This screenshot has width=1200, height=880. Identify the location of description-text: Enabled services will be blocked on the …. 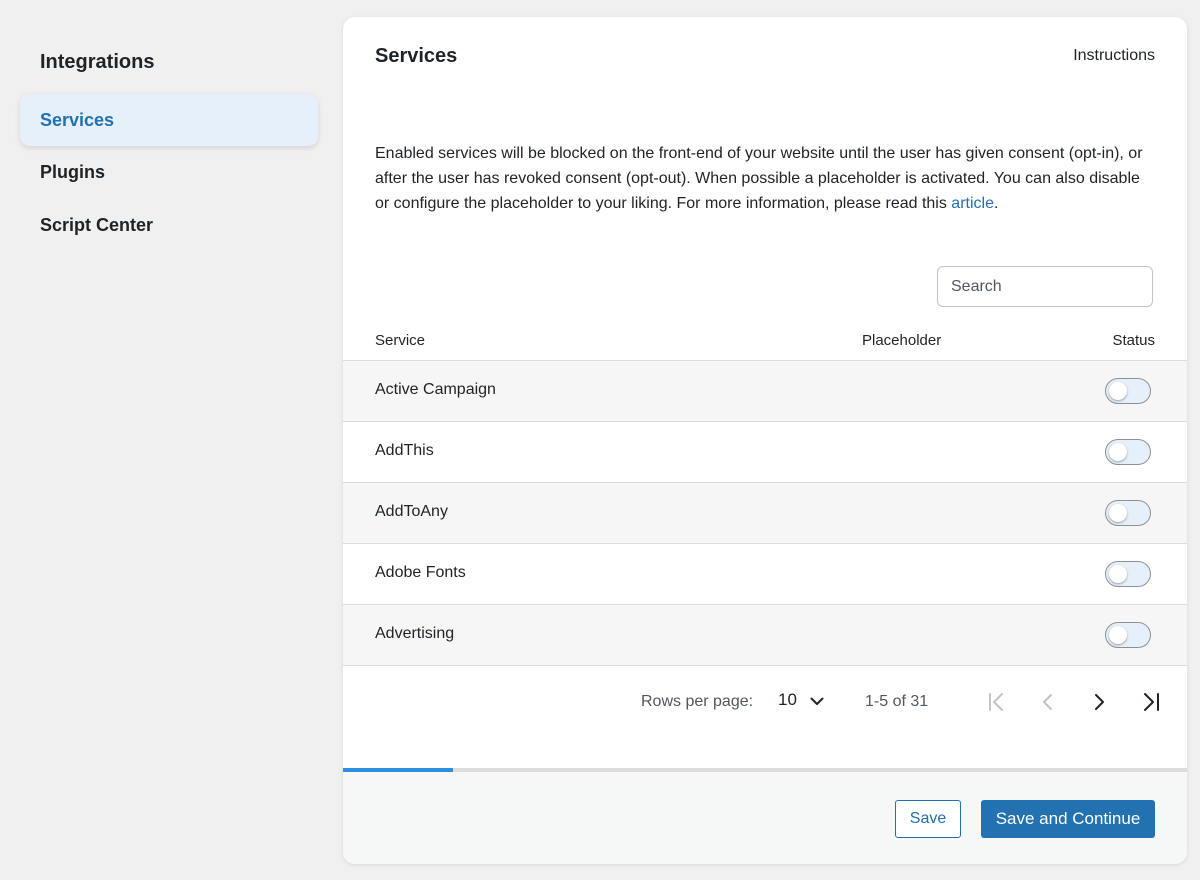
(759, 178).